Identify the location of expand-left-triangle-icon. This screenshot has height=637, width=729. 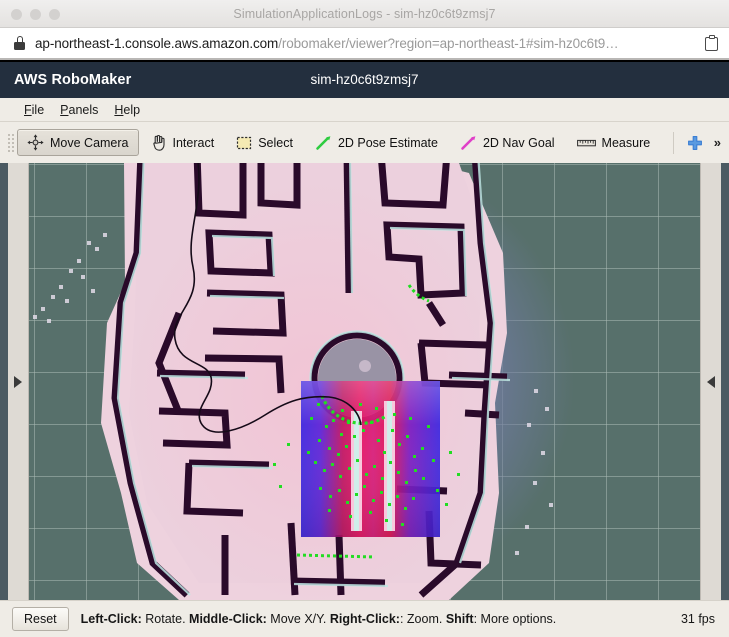
(711, 381).